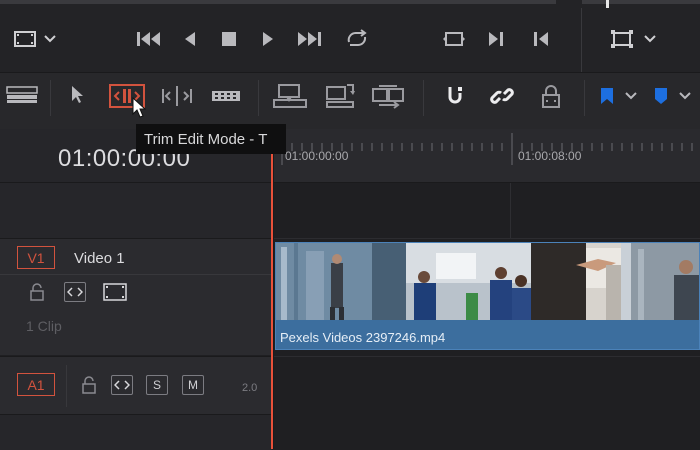 The image size is (700, 450). What do you see at coordinates (607, 96) in the screenshot?
I see `flag-icon` at bounding box center [607, 96].